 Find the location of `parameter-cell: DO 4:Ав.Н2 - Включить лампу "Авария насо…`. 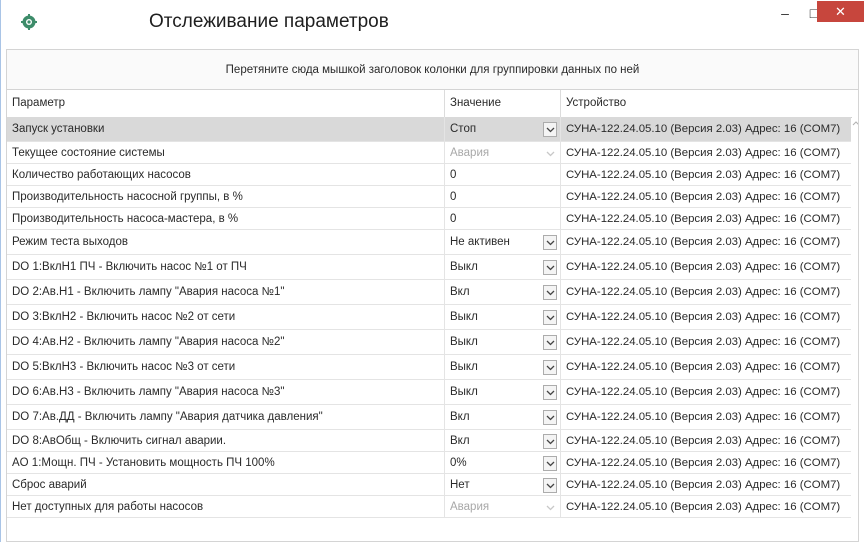

parameter-cell: DO 4:Ав.Н2 - Включить лампу "Авария насо… is located at coordinates (226, 342).